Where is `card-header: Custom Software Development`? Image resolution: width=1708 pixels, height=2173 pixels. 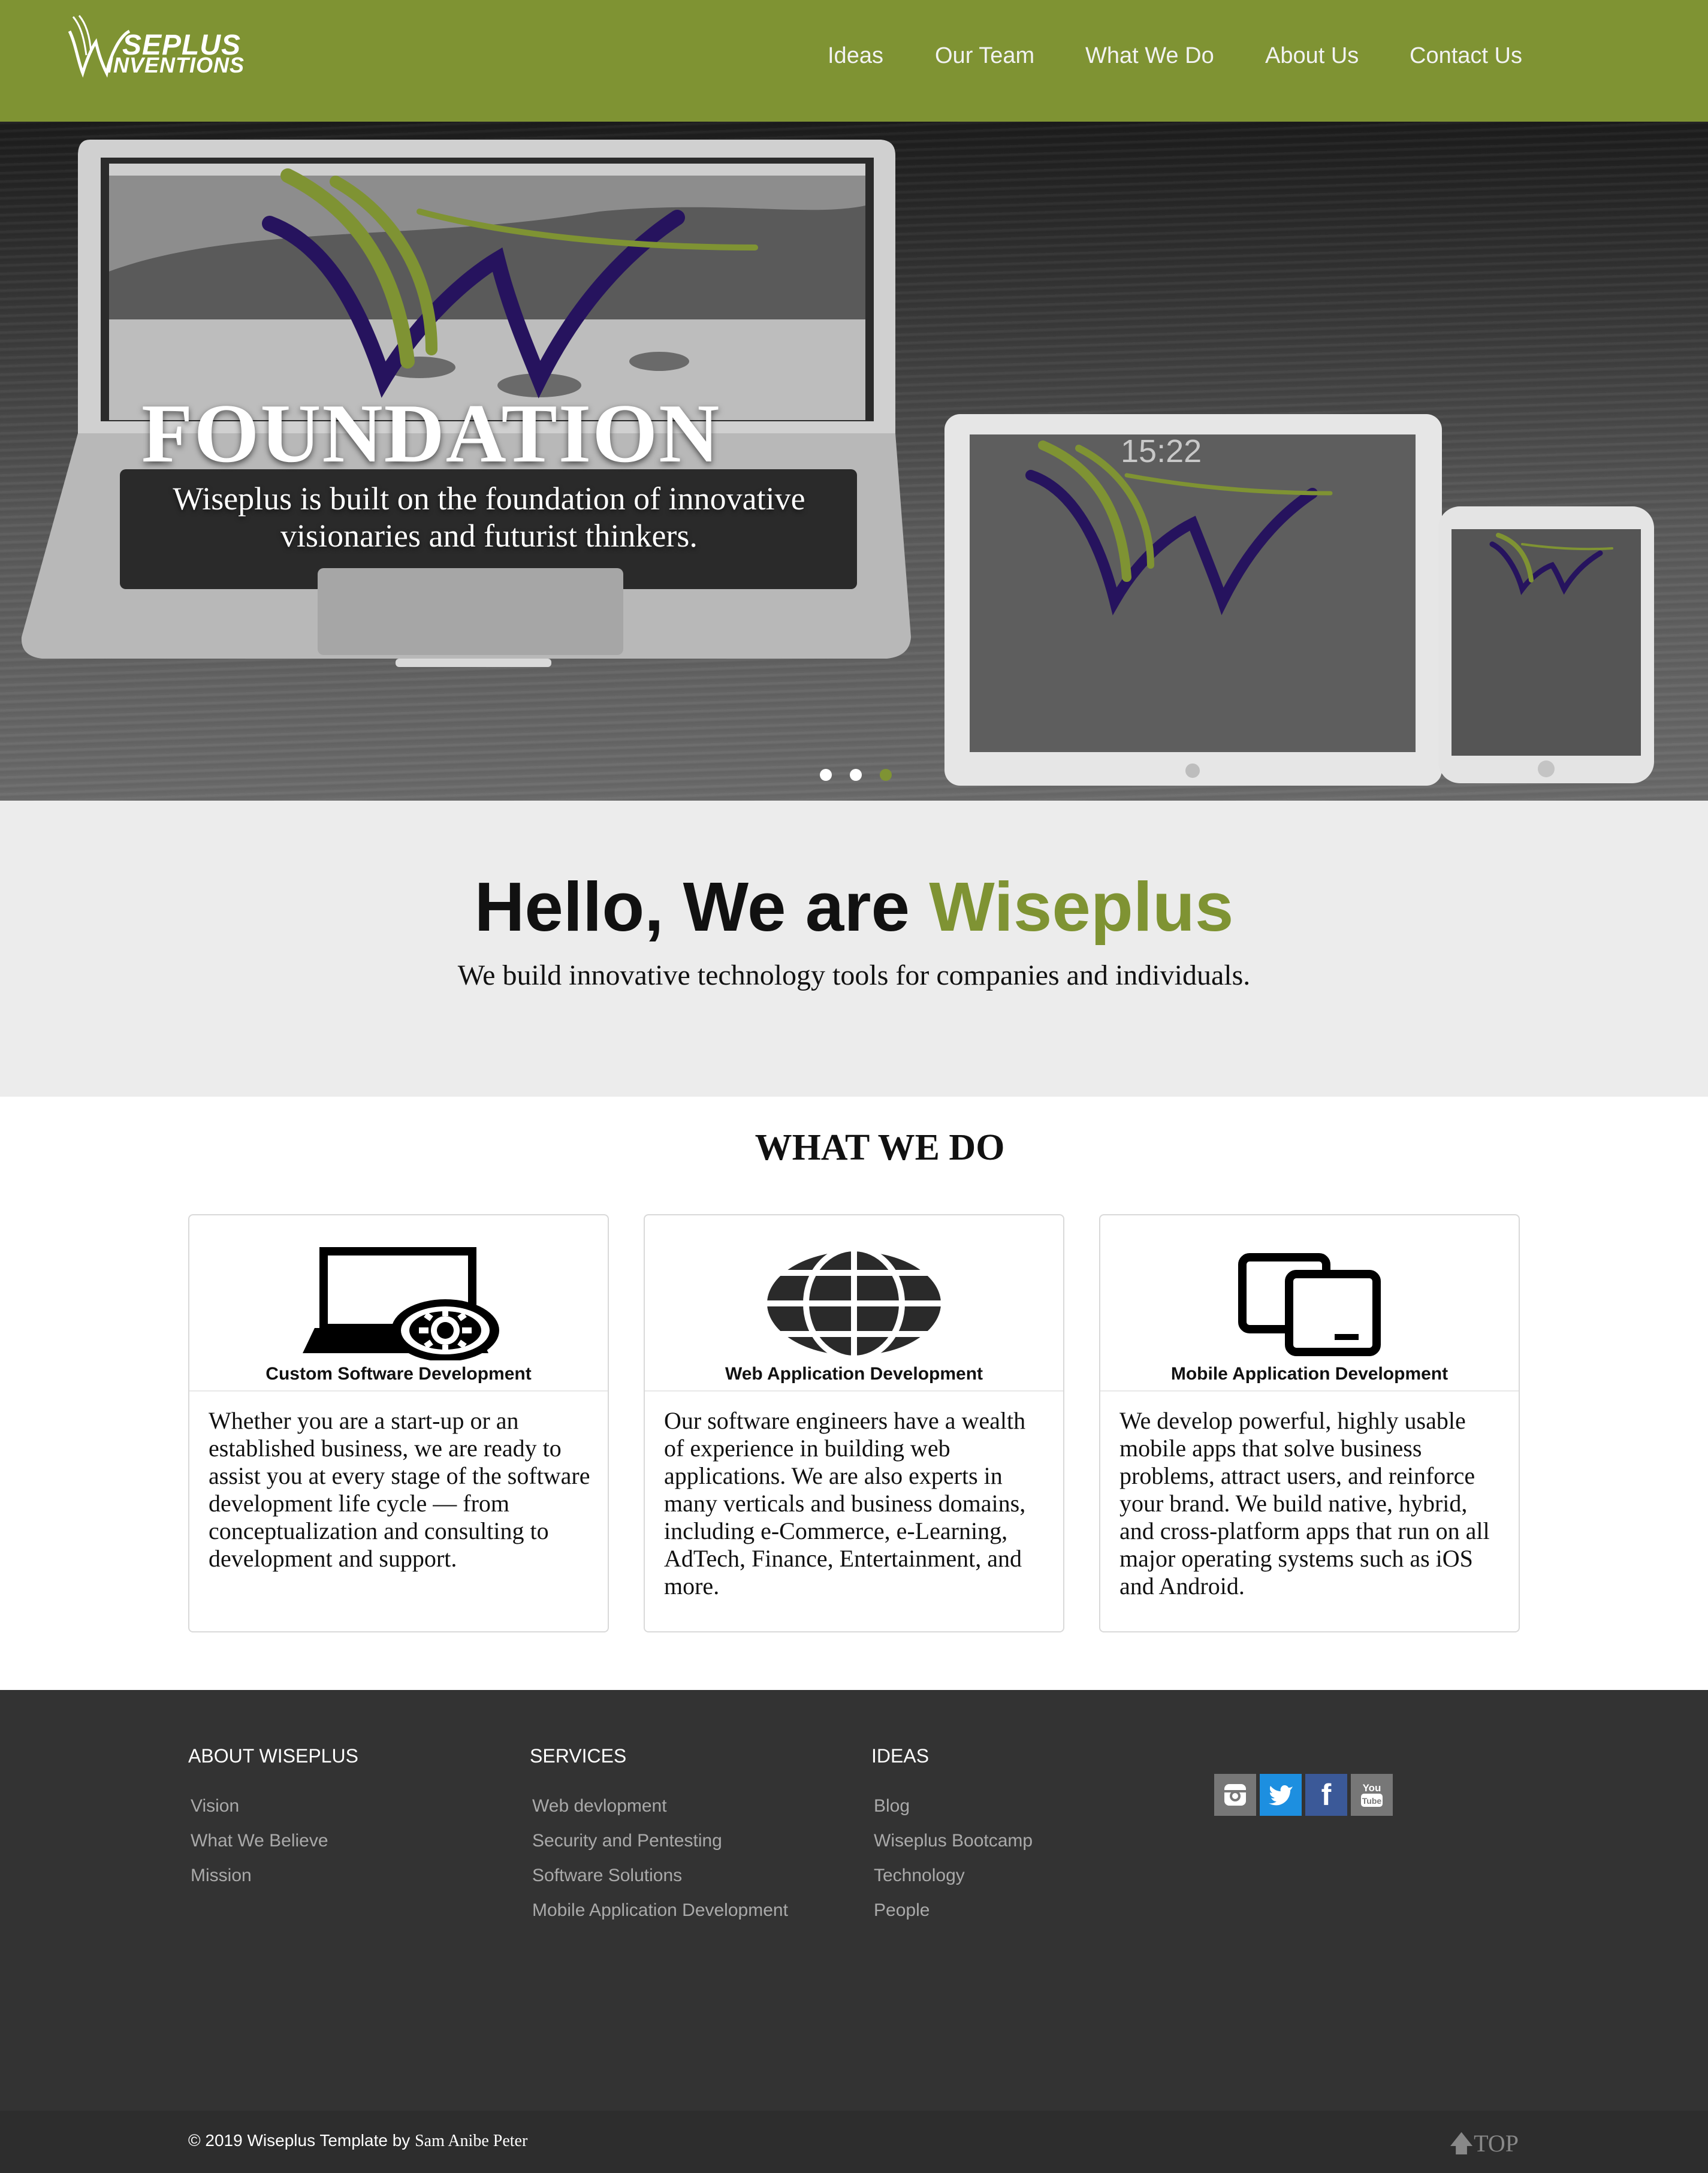 card-header: Custom Software Development is located at coordinates (398, 1303).